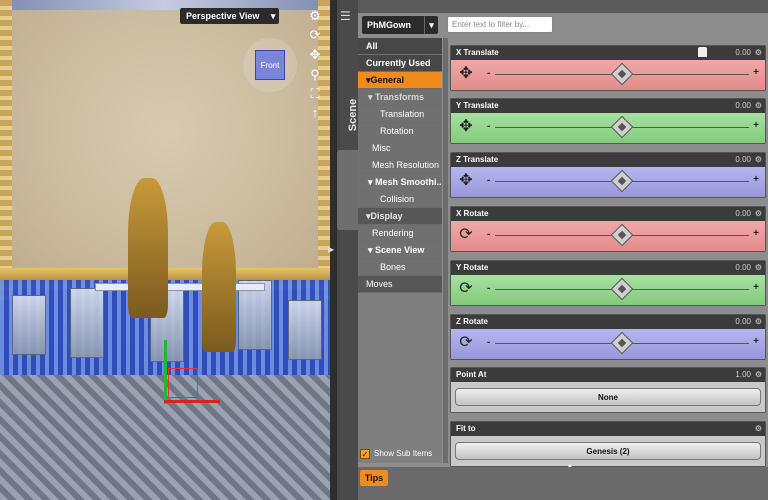  Describe the element at coordinates (315, 55) in the screenshot. I see `pan-icon: ✥` at that location.